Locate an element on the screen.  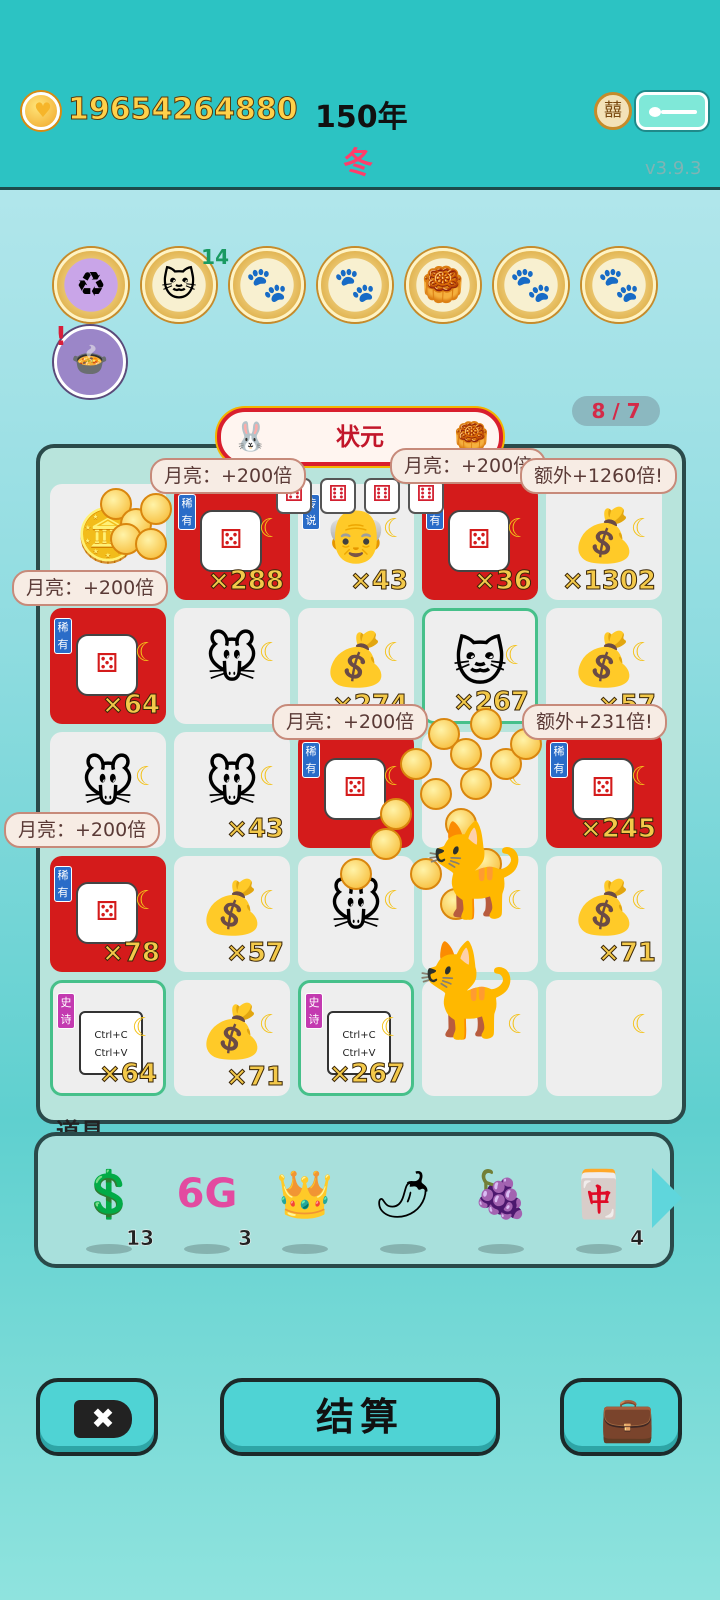
board-cell: ⚄ ☾ 稀有 ×78 is located at coordinates (108, 914).